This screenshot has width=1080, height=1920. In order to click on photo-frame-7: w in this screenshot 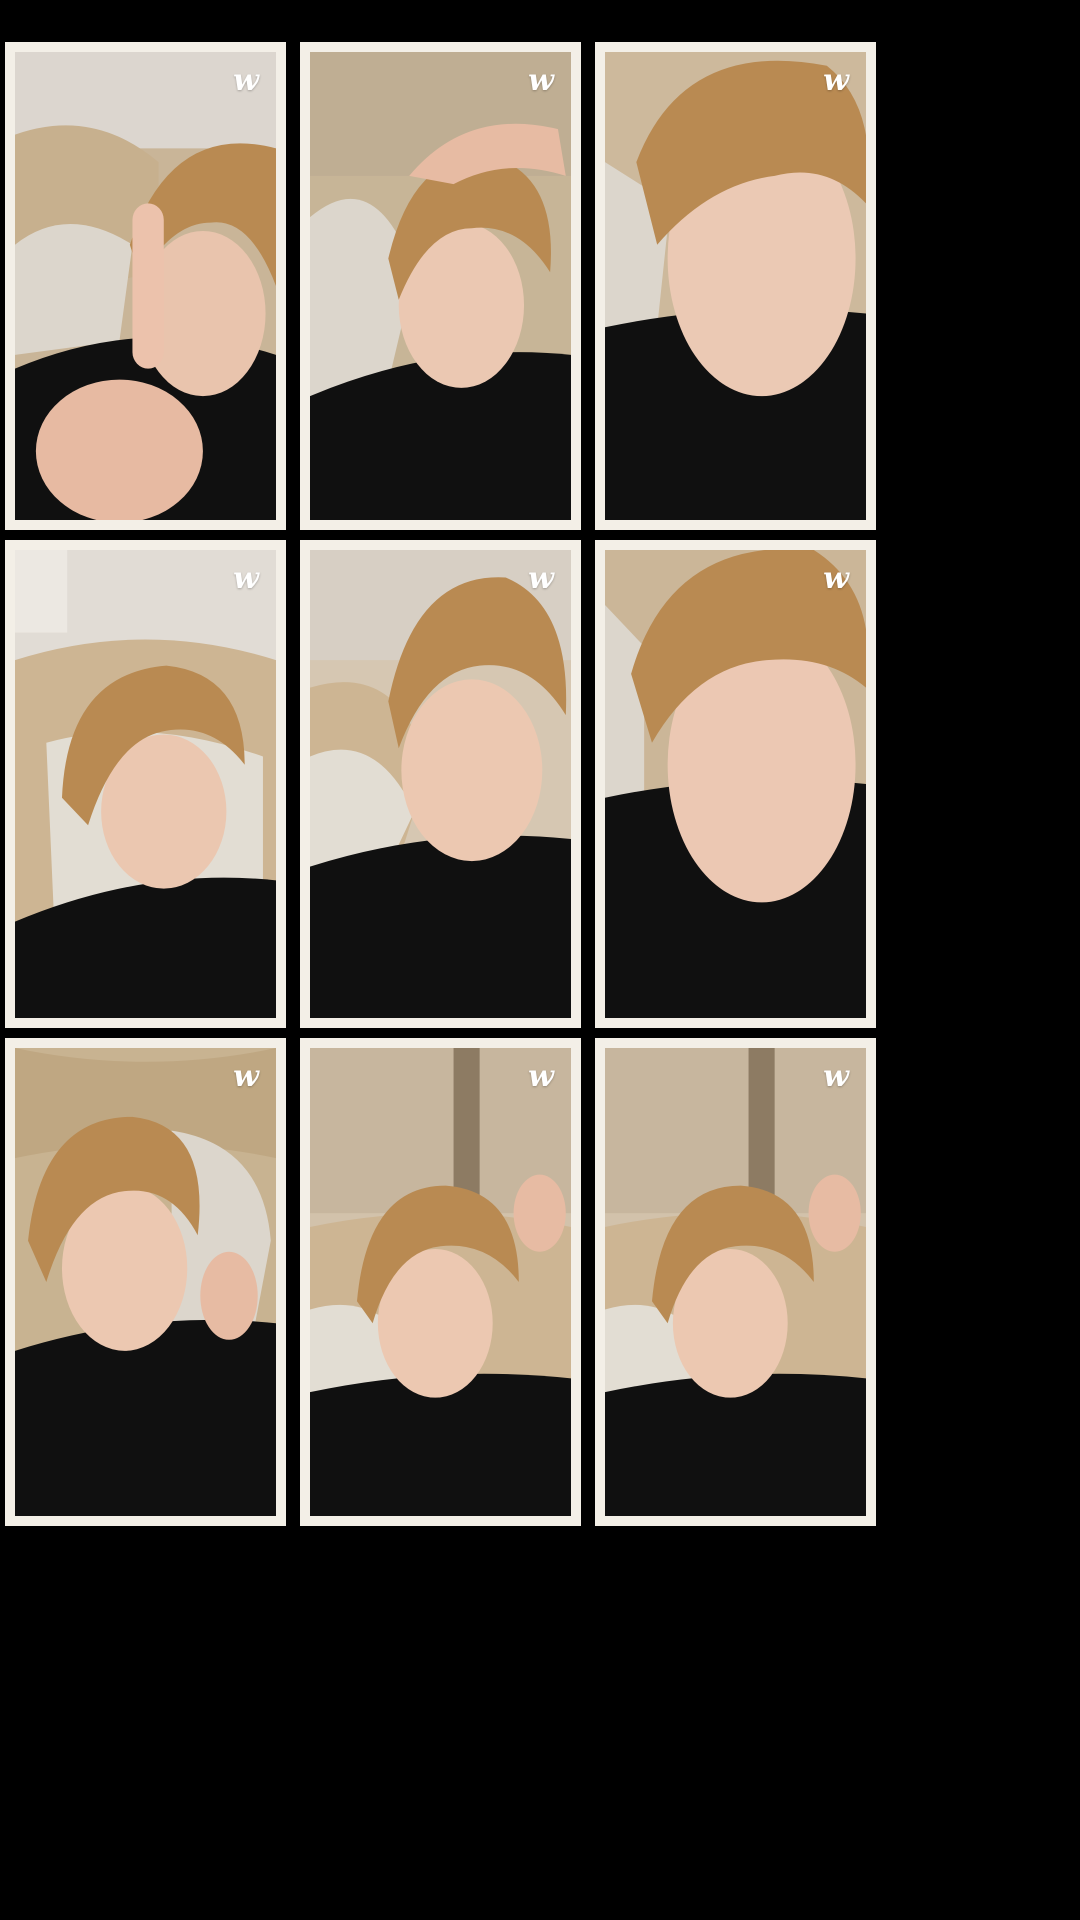, I will do `click(145, 1282)`.